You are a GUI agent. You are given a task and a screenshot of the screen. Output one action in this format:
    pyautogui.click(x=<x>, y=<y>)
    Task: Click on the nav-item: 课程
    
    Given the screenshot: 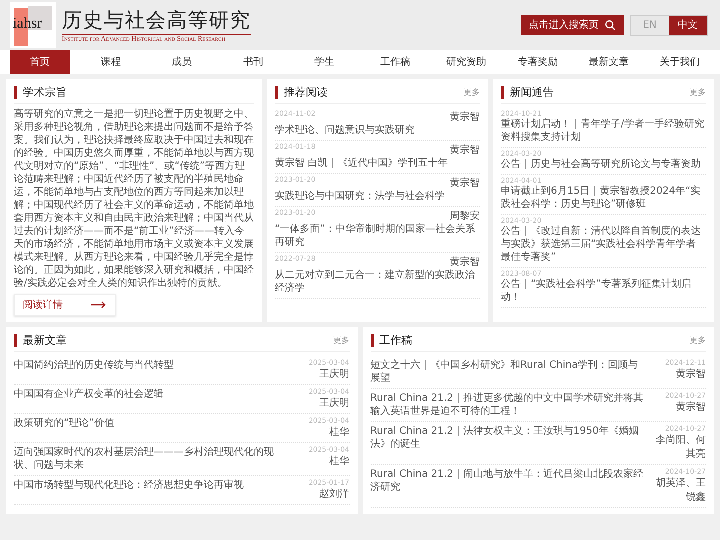 What is the action you would take?
    pyautogui.click(x=111, y=62)
    